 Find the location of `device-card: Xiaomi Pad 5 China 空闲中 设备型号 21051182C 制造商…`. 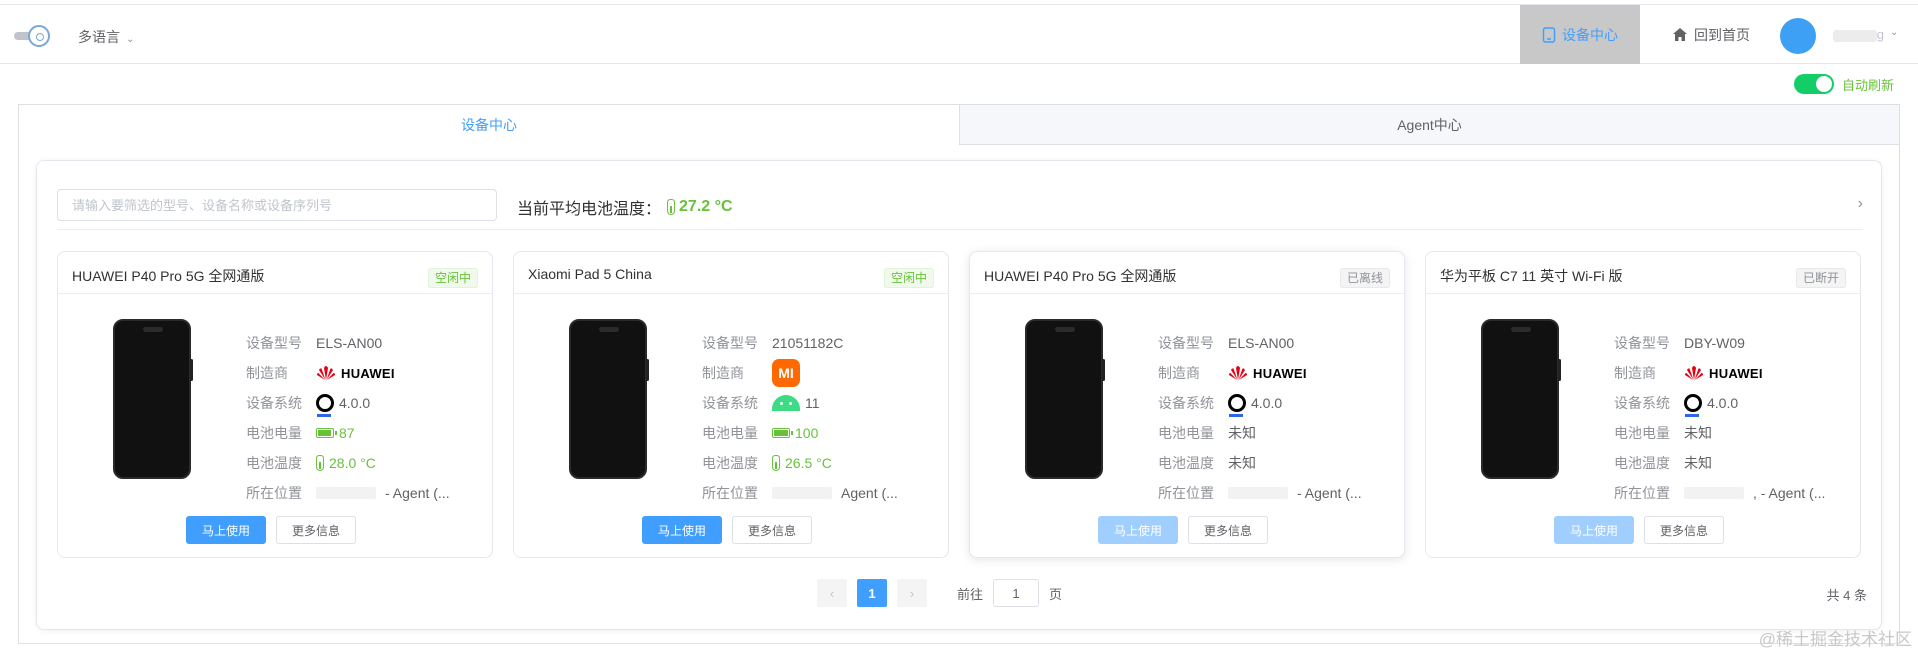

device-card: Xiaomi Pad 5 China 空闲中 设备型号 21051182C 制造商… is located at coordinates (731, 404).